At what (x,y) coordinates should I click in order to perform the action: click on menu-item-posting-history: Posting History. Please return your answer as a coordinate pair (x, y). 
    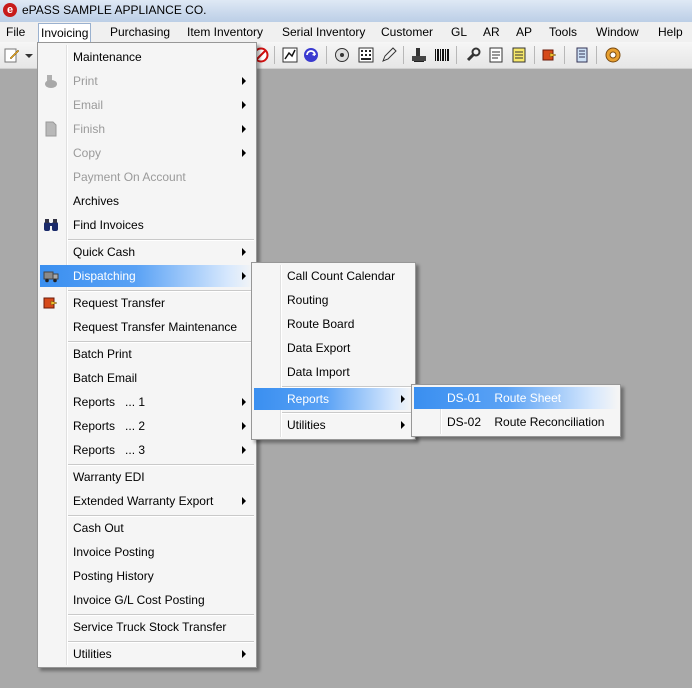
    Looking at the image, I should click on (147, 576).